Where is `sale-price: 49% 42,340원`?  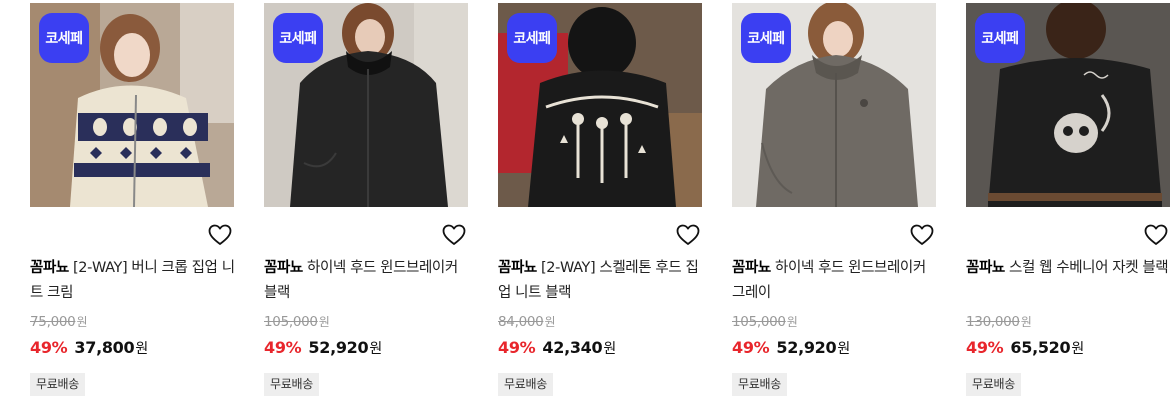
sale-price: 49% 42,340원 is located at coordinates (557, 348).